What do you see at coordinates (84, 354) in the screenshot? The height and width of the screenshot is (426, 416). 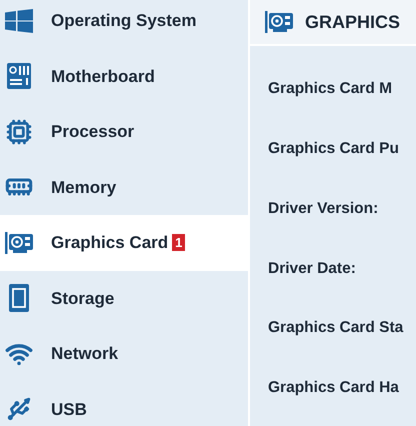 I see `sidebar-item-label: Network` at bounding box center [84, 354].